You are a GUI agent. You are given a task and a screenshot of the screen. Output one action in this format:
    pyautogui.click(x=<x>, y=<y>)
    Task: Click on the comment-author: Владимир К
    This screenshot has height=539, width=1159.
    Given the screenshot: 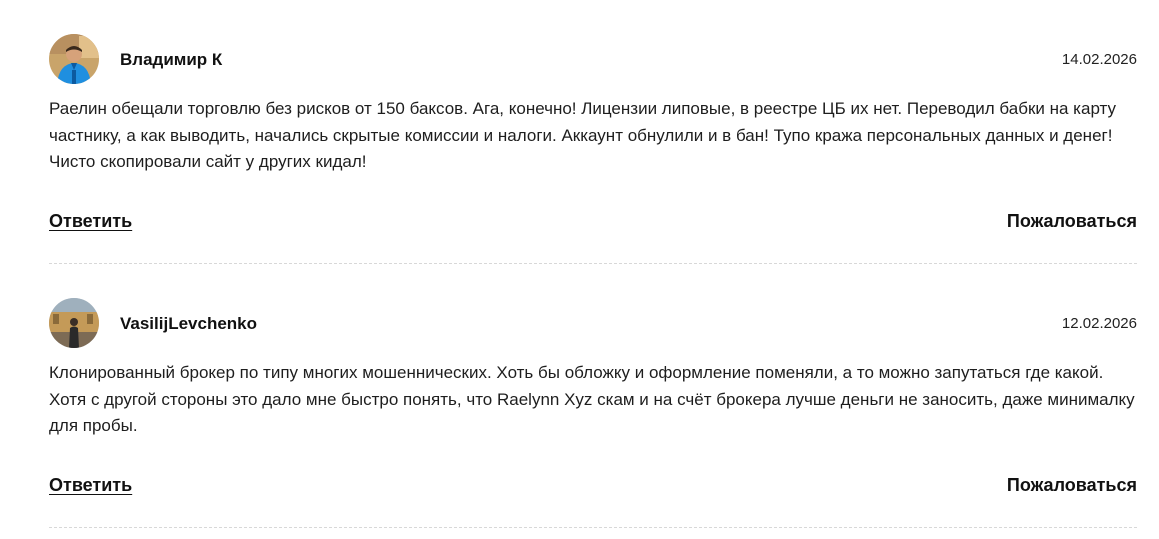 What is the action you would take?
    pyautogui.click(x=171, y=59)
    